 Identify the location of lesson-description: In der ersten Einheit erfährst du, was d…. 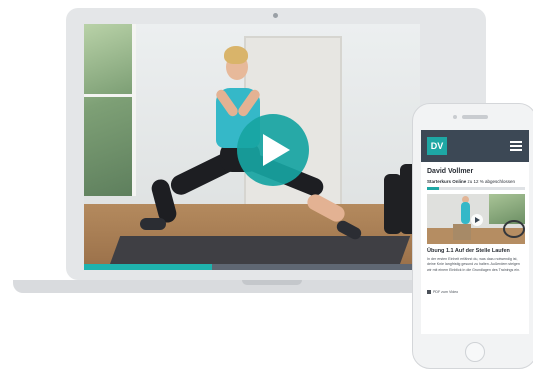
(474, 264).